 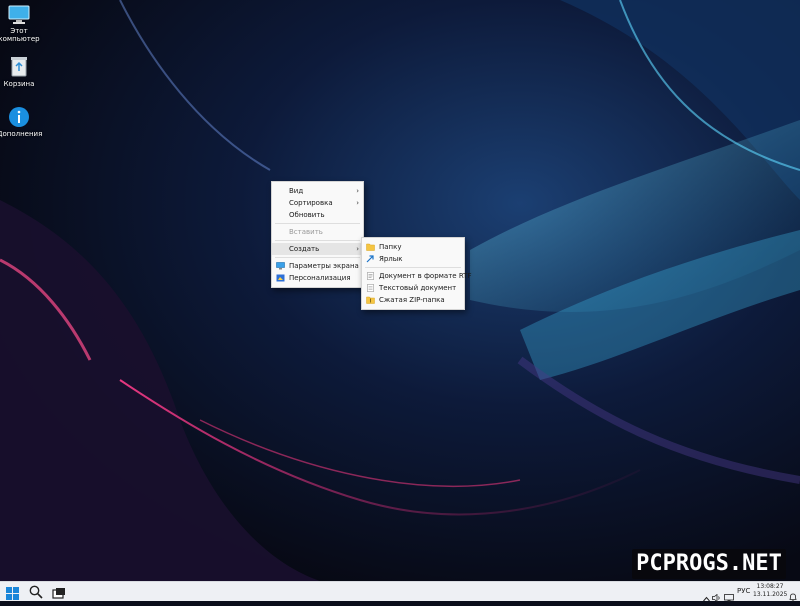 I want to click on task-view-button, so click(x=59, y=594).